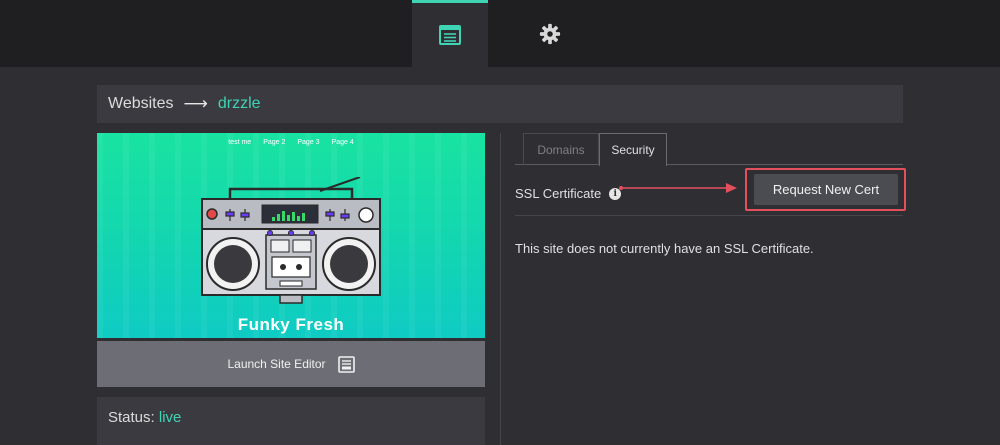 Image resolution: width=1000 pixels, height=445 pixels. Describe the element at coordinates (826, 189) in the screenshot. I see `request-new-cert-button: Request New Cert` at that location.